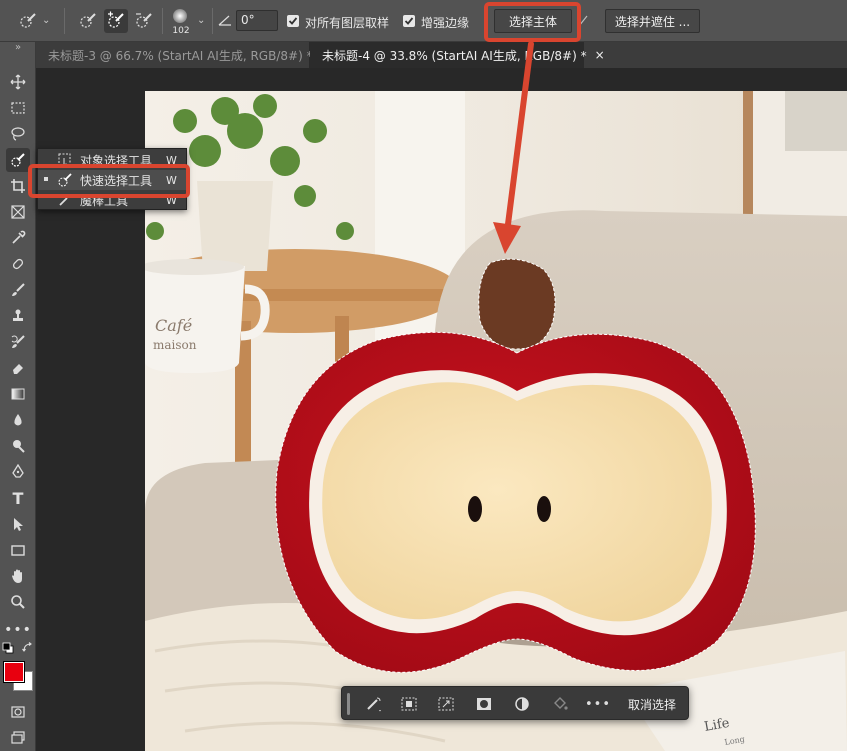 This screenshot has height=751, width=847. I want to click on selection-tools-flyout: 对象选择工具 W 快速选择工具 W 魔棒工具 W, so click(112, 179).